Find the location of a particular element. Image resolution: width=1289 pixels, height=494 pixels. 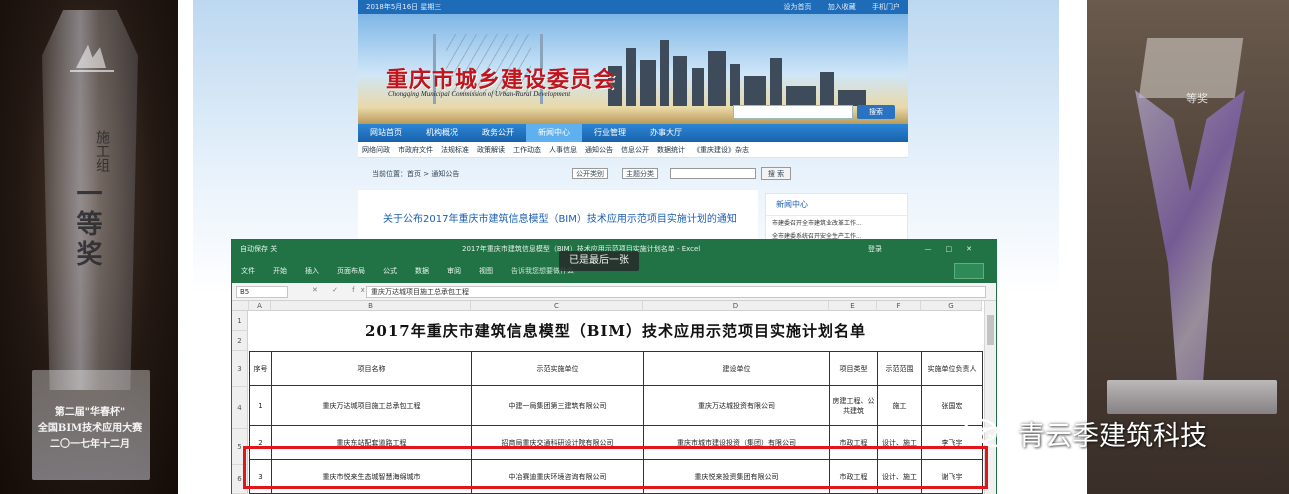

topbar-link-mobile: 手机门户 is located at coordinates (886, 7).